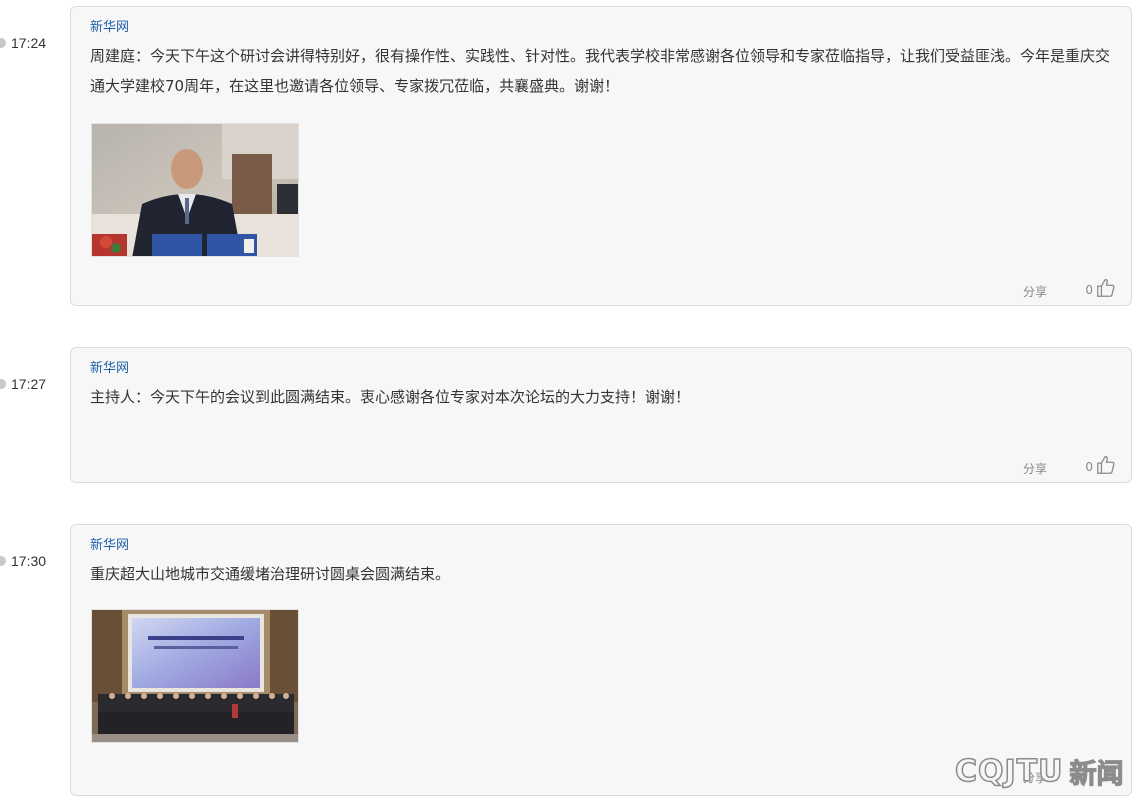 The width and height of the screenshot is (1134, 796). What do you see at coordinates (29, 384) in the screenshot?
I see `entry-time: 17:27` at bounding box center [29, 384].